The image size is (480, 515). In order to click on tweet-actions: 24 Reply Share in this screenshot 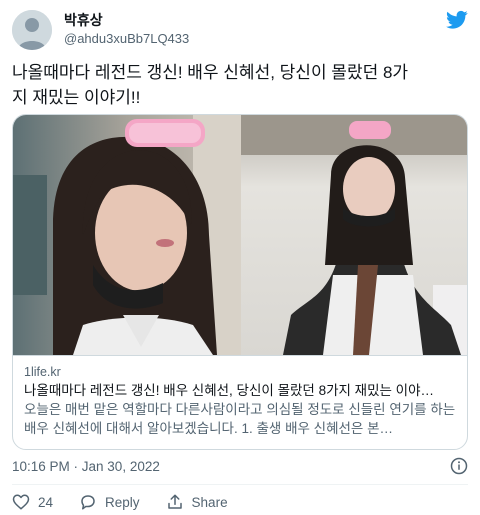, I will do `click(133, 502)`.